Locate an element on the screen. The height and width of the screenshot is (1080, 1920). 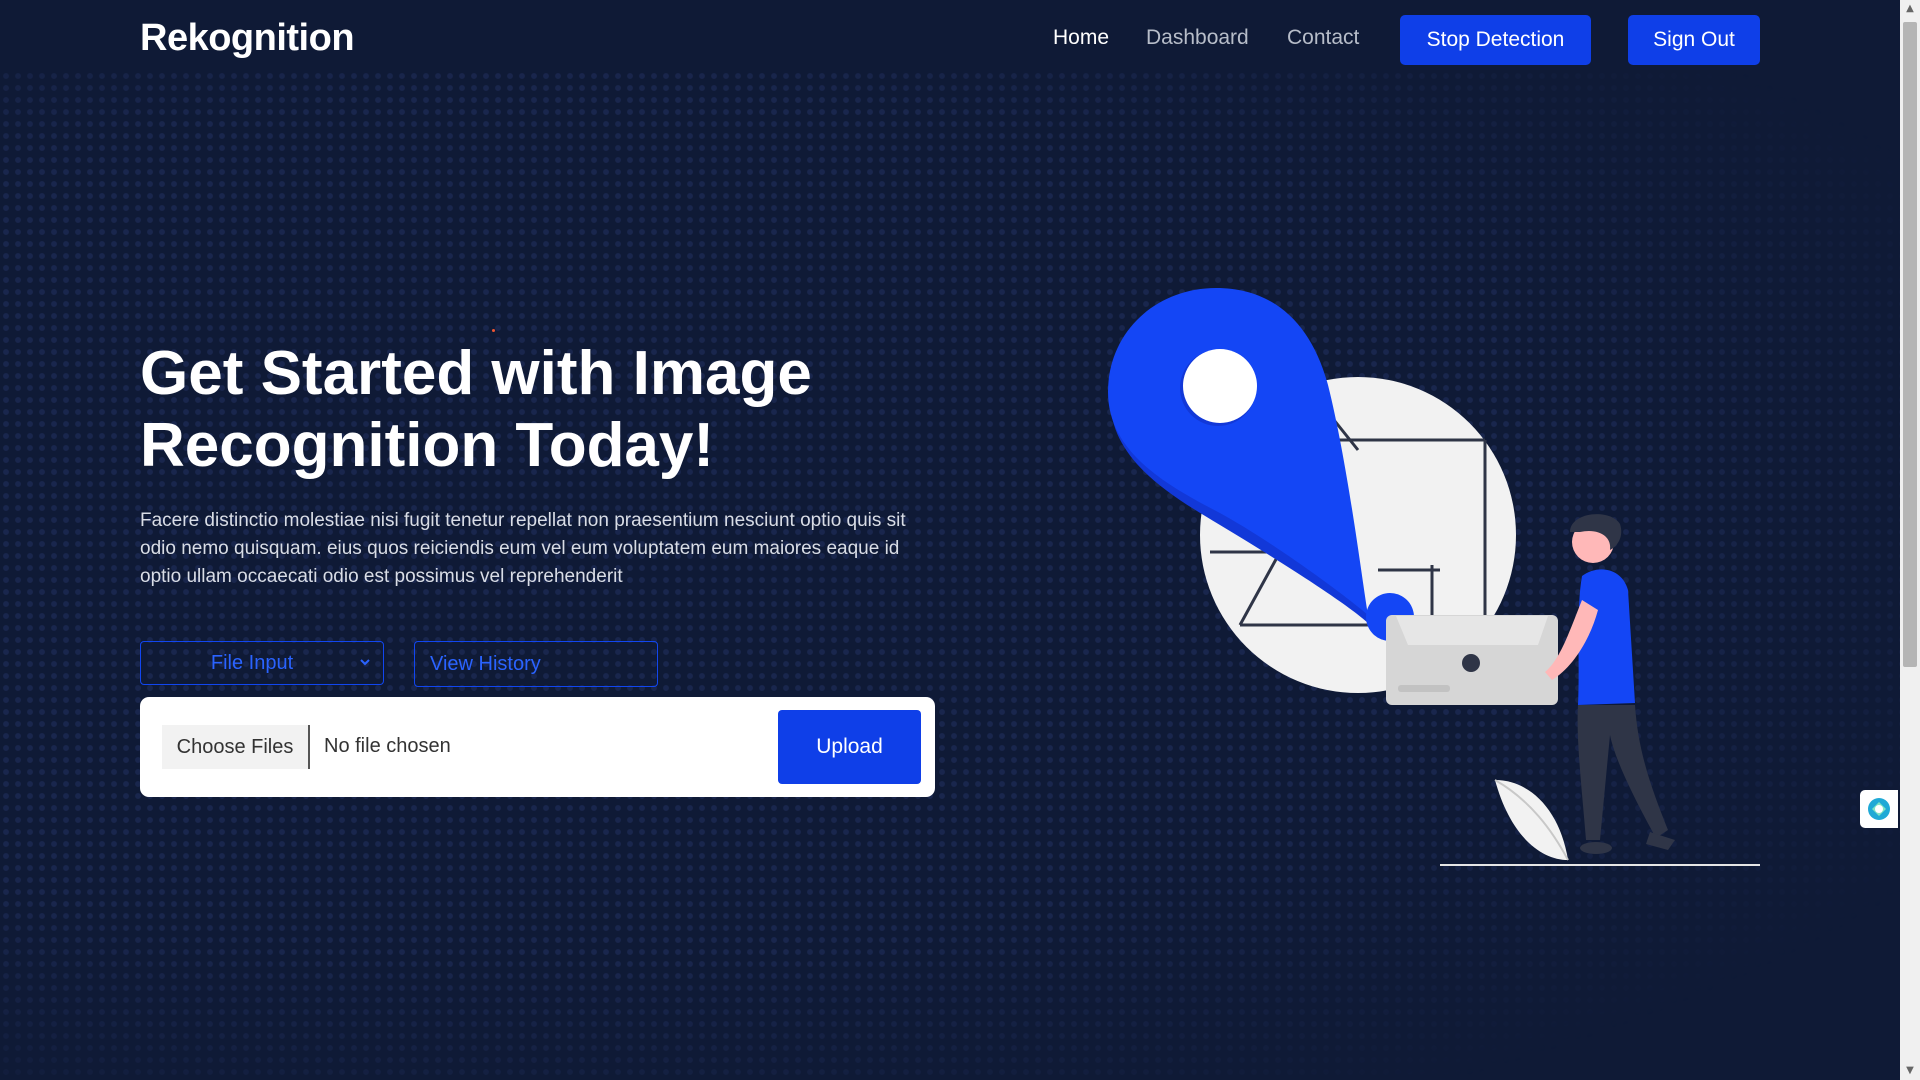
input-mode-select: File Input is located at coordinates (262, 663).